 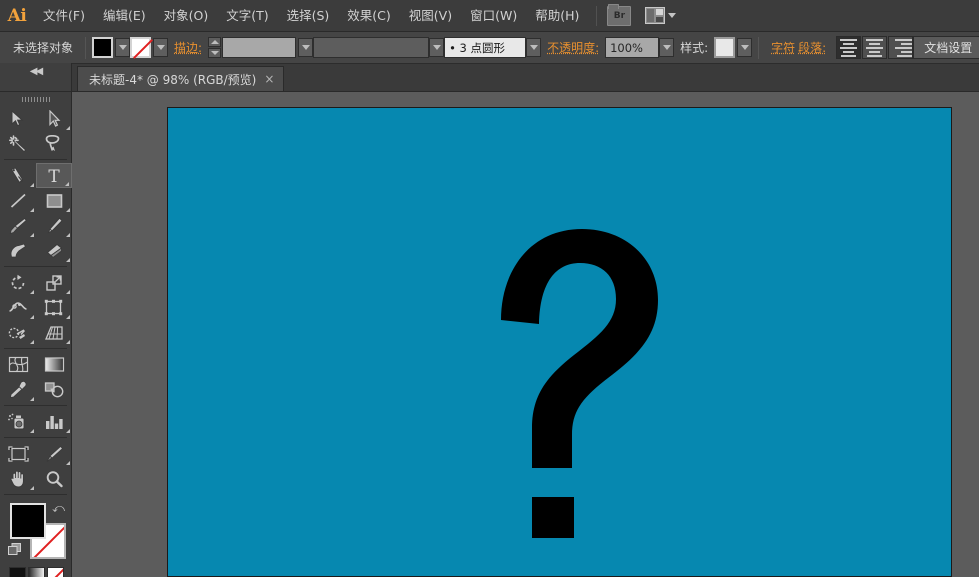 I want to click on opacity-input: 100%, so click(x=632, y=47).